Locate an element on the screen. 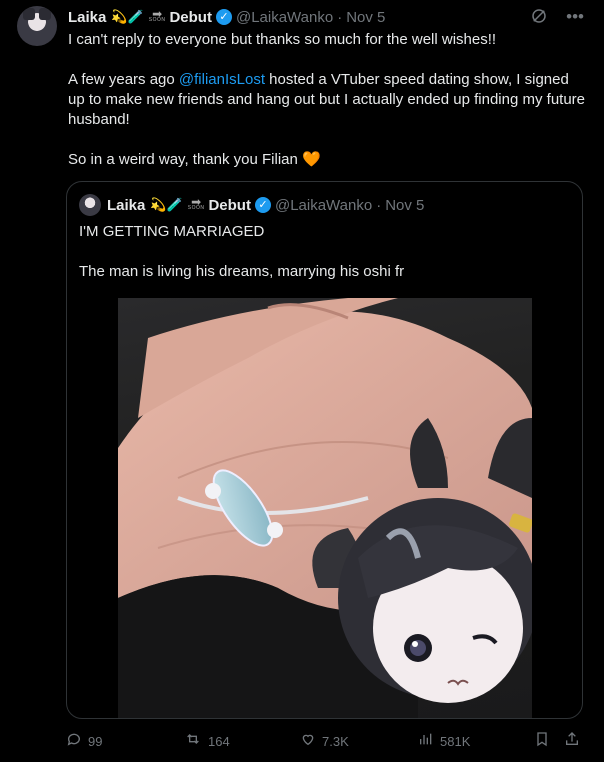 This screenshot has height=762, width=604. action-bar: 99 164 7.3K 581K is located at coordinates (326, 741).